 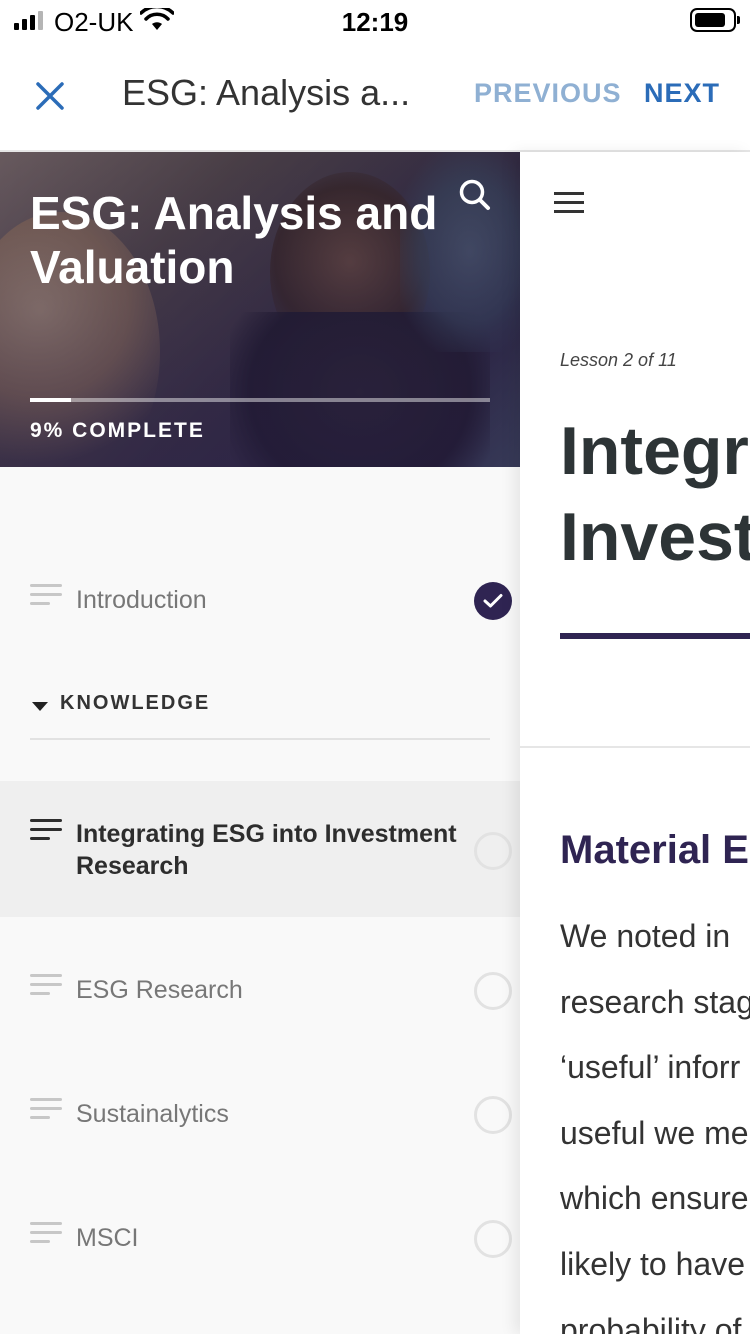 What do you see at coordinates (260, 1238) in the screenshot?
I see `lesson-item-msci: MSCI` at bounding box center [260, 1238].